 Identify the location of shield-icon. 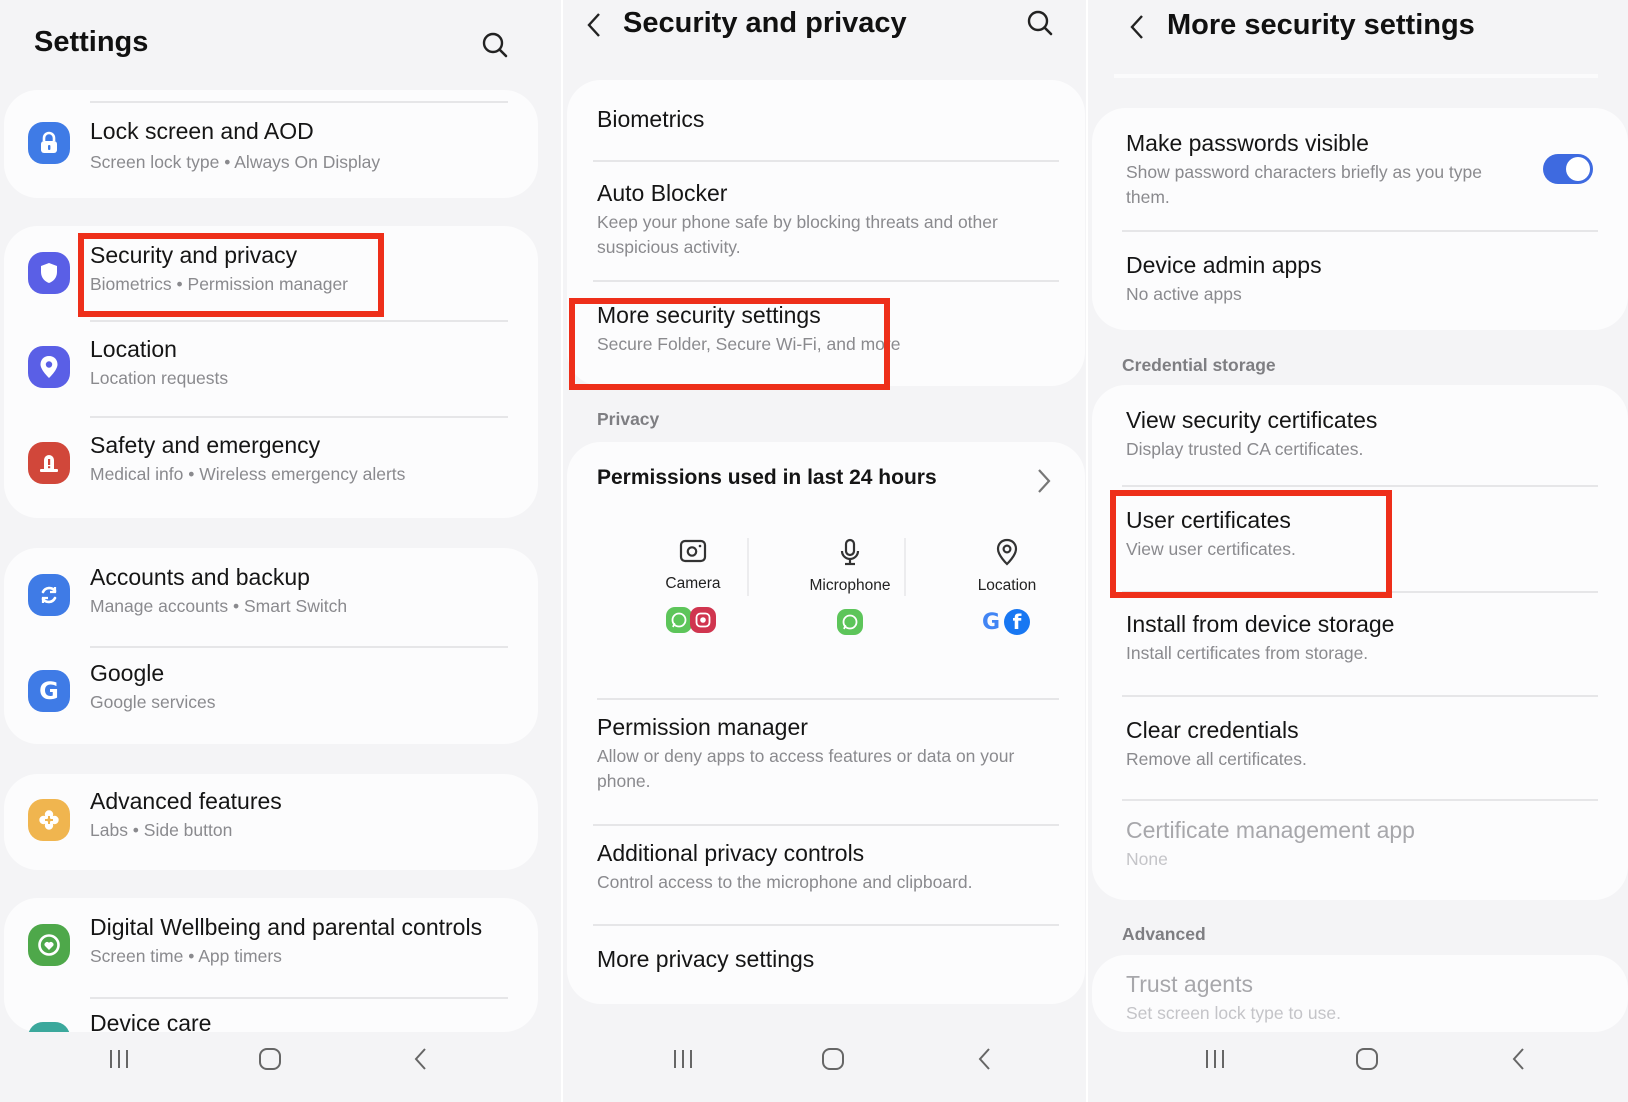
(49, 273).